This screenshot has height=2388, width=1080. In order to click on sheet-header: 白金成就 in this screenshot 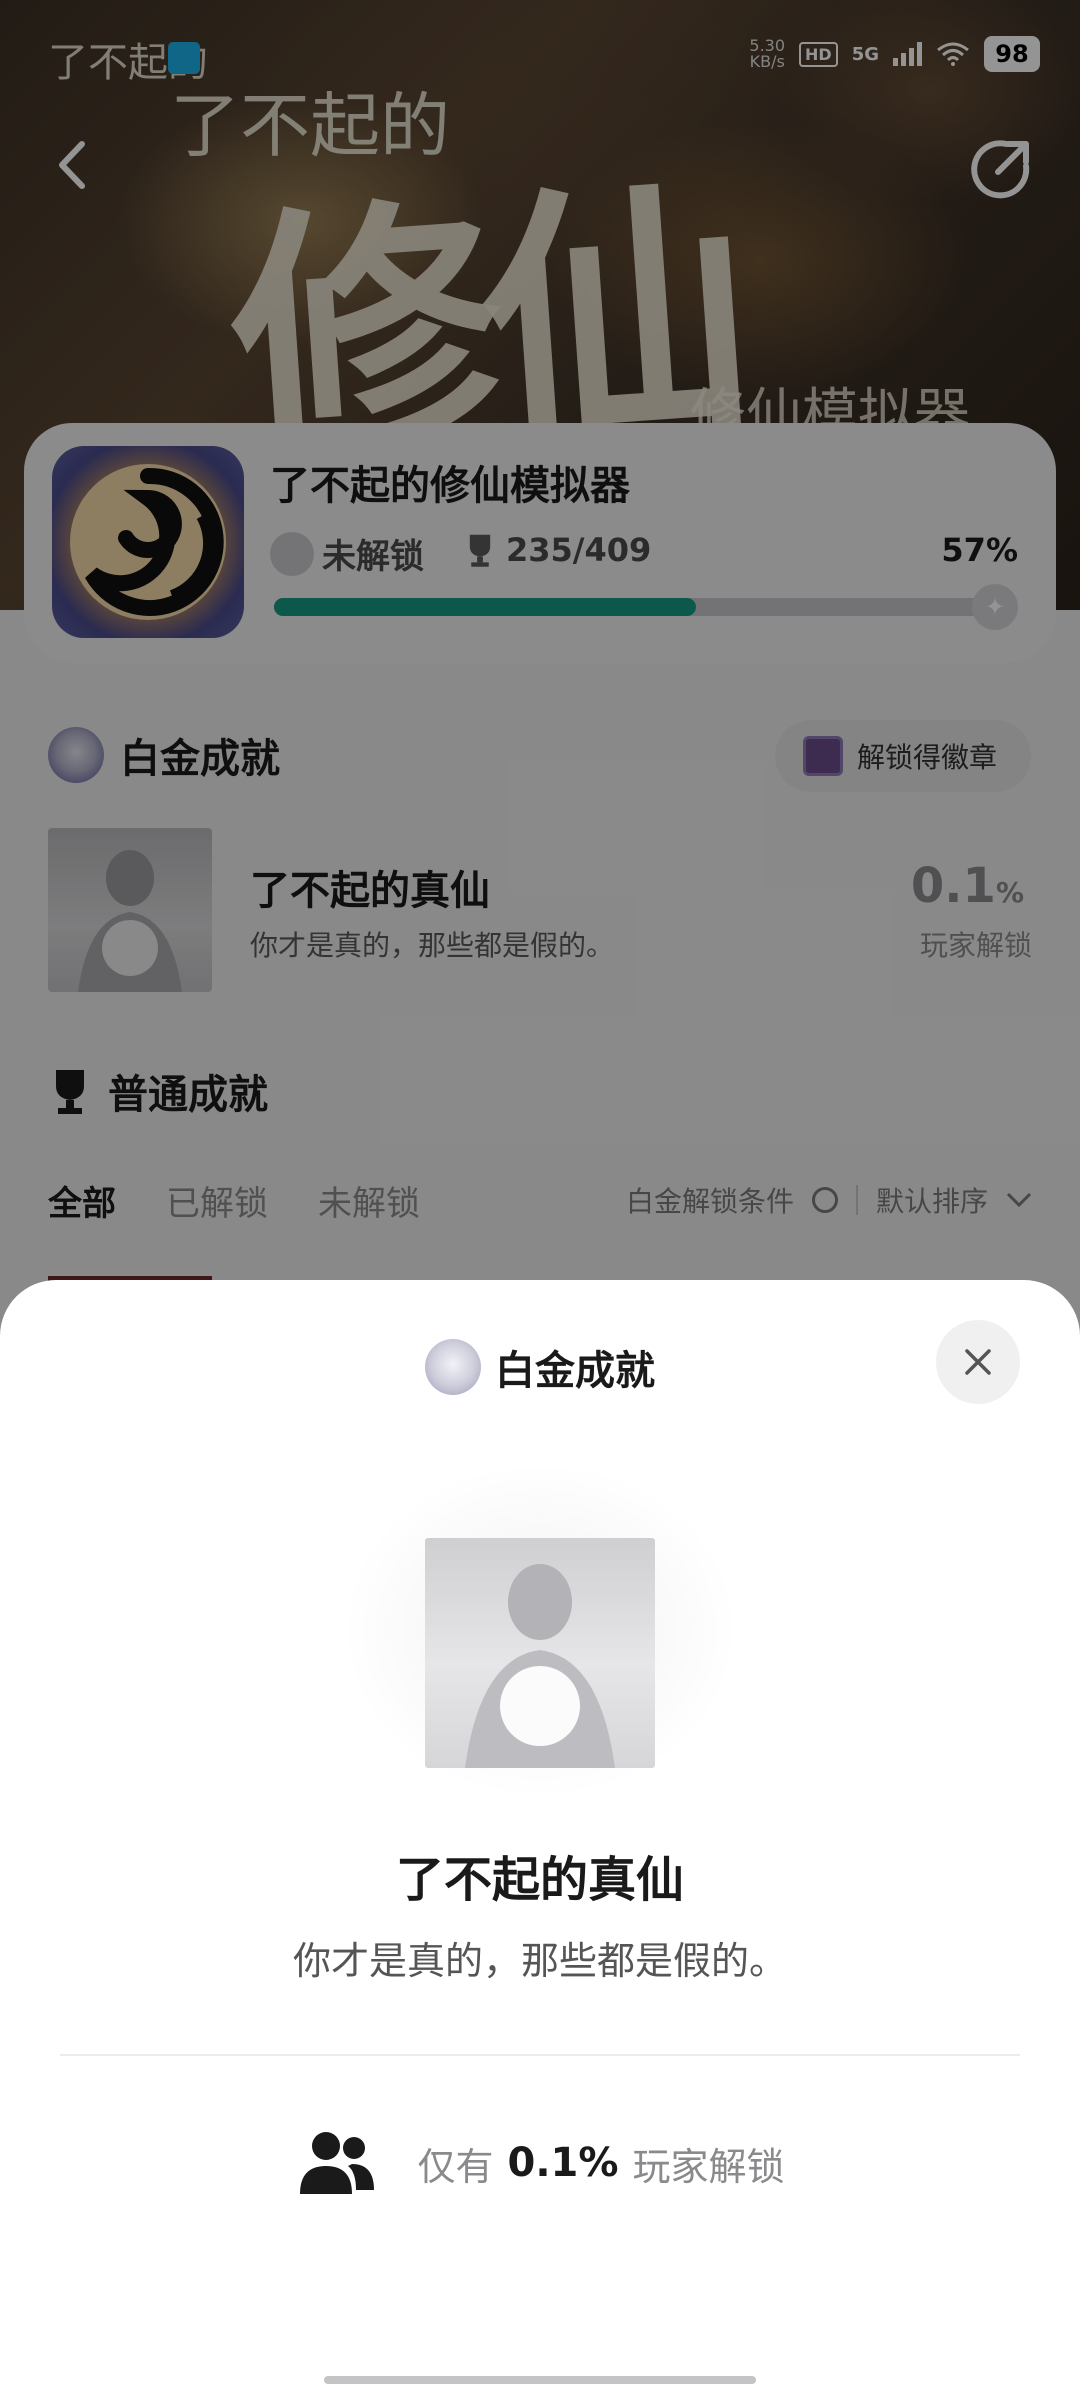, I will do `click(540, 1367)`.